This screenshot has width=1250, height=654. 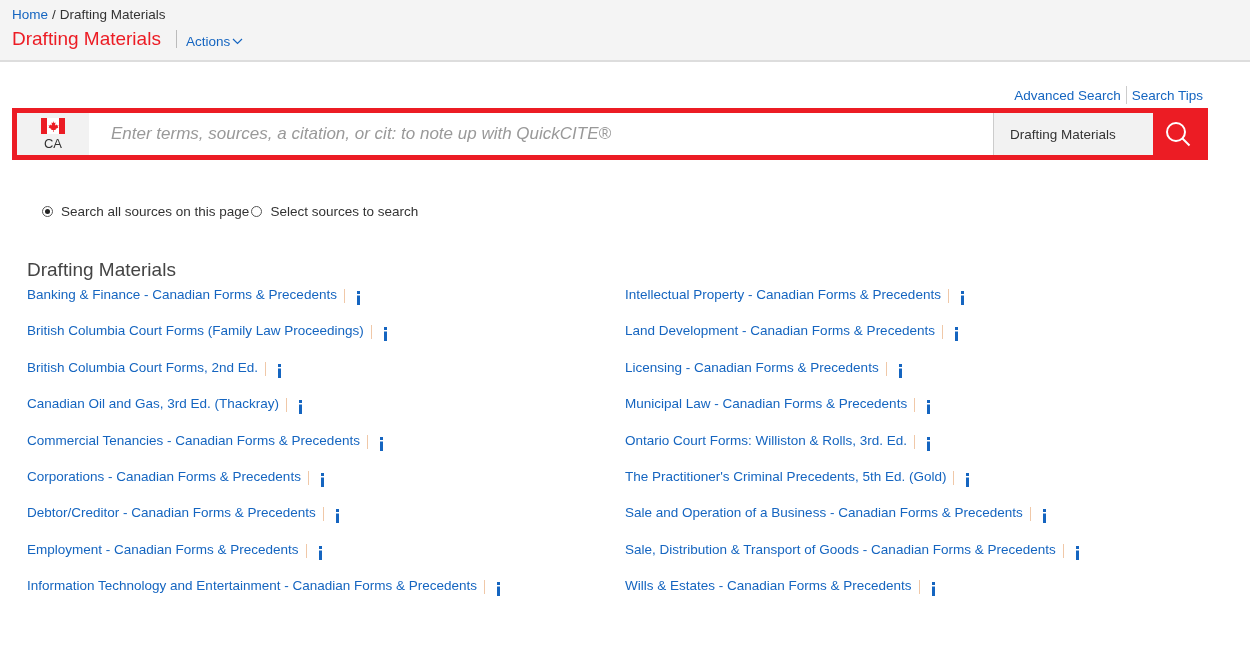 I want to click on source-link: Land Development - Canadian Forms & Precedents, so click(x=780, y=331).